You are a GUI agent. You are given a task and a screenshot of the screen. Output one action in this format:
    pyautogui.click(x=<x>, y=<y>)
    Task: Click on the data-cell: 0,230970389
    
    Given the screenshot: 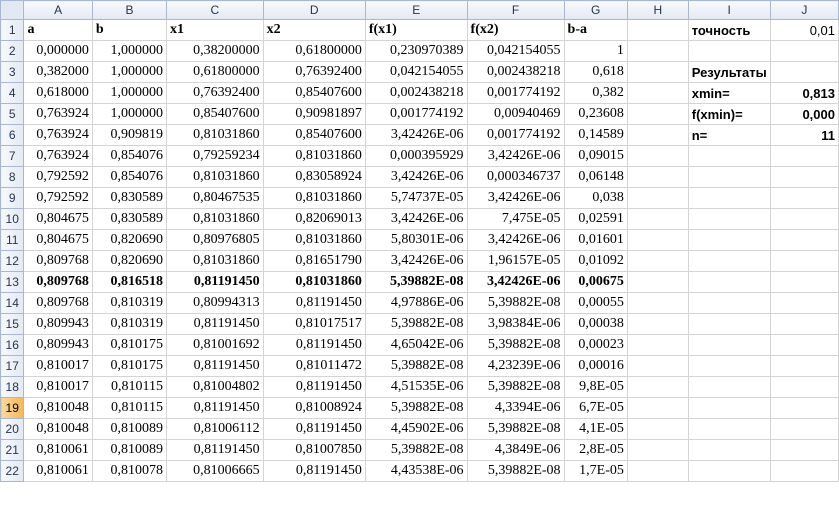 What is the action you would take?
    pyautogui.click(x=416, y=51)
    